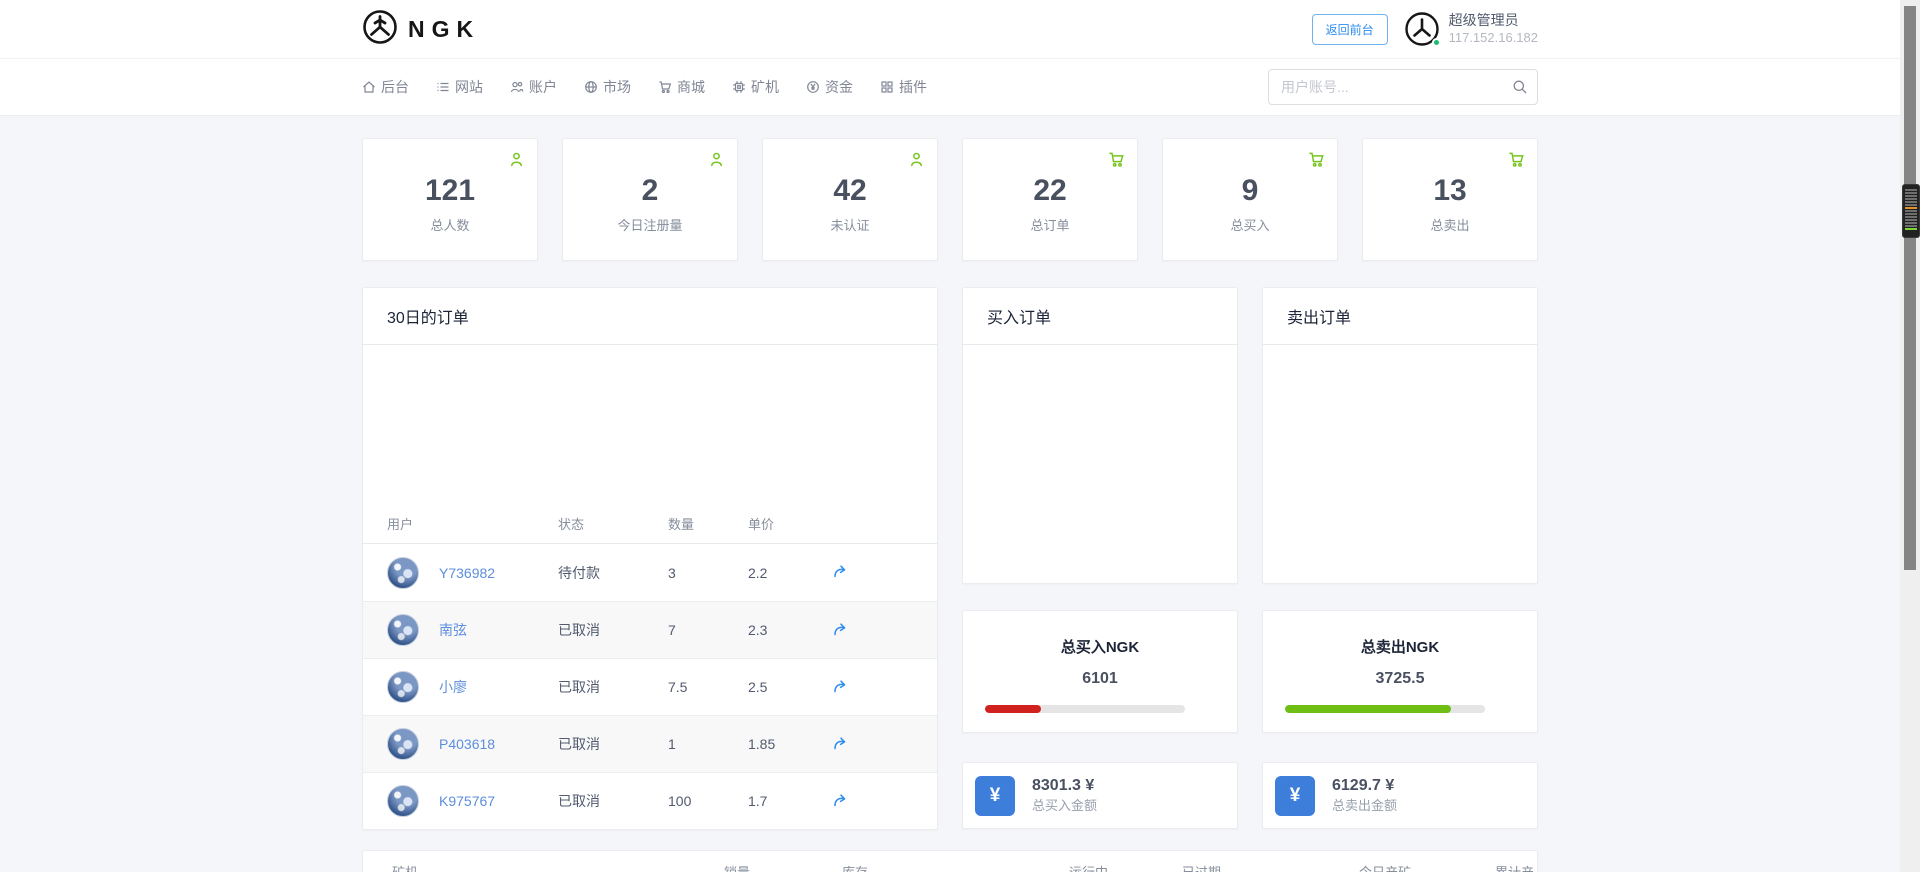 The image size is (1920, 872). What do you see at coordinates (783, 867) in the screenshot?
I see `col-sales: 销量` at bounding box center [783, 867].